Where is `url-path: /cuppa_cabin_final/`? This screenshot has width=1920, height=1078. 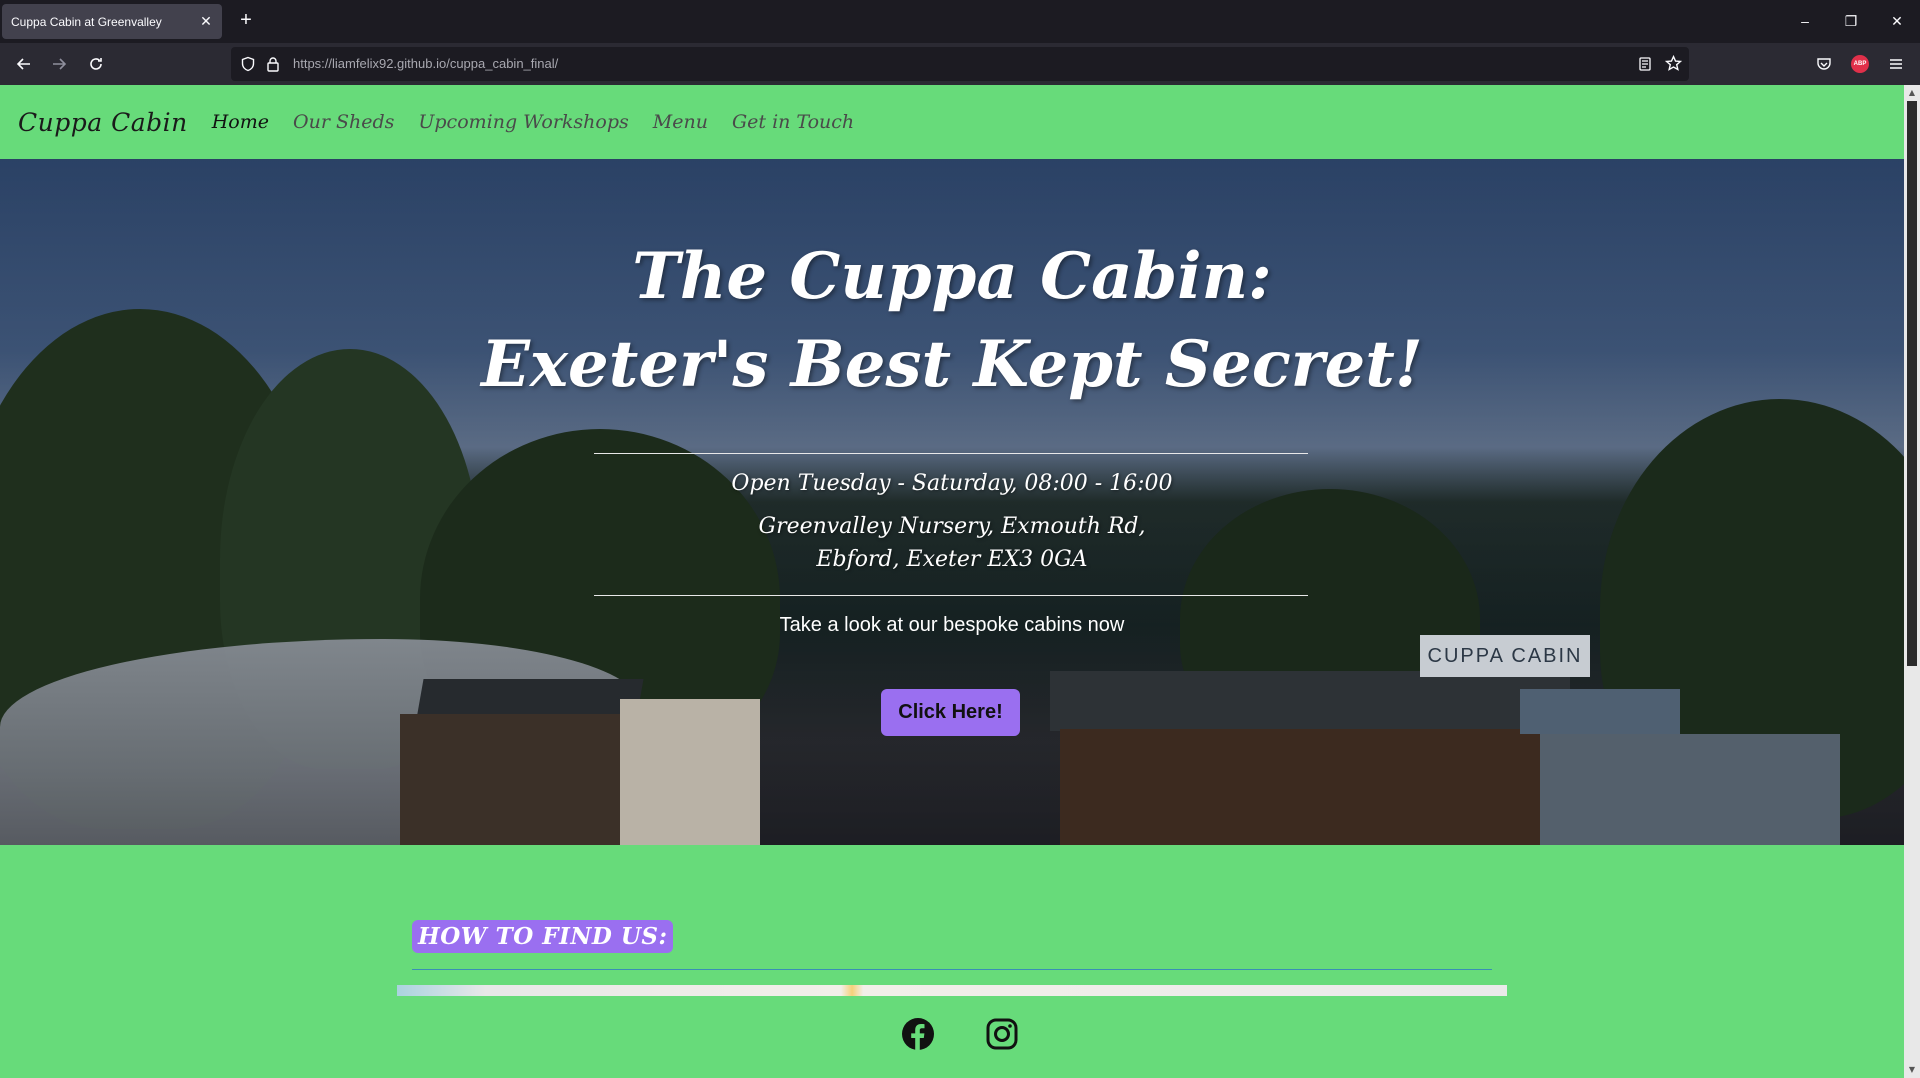 url-path: /cuppa_cabin_final/ is located at coordinates (502, 63).